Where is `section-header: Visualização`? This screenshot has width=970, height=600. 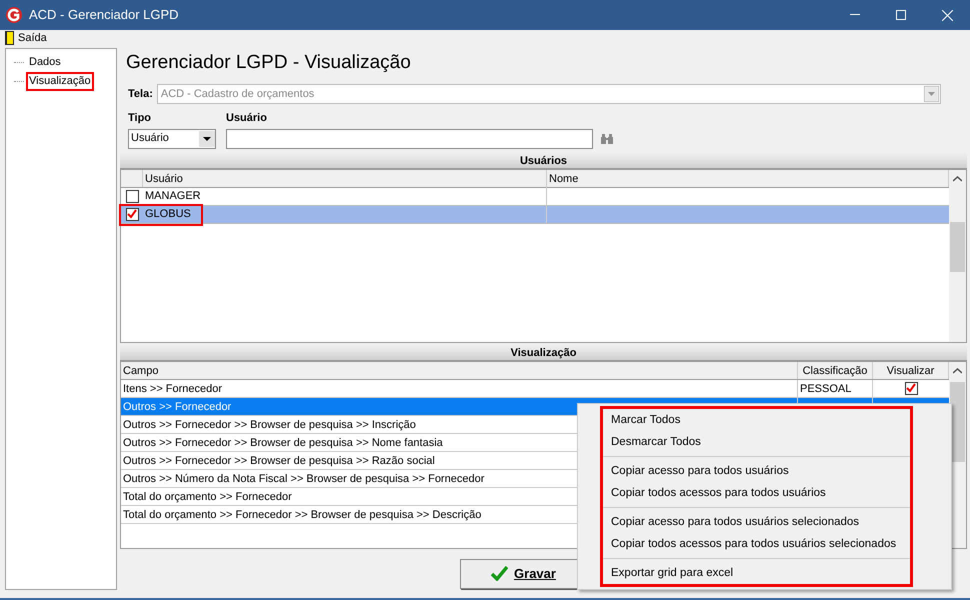 section-header: Visualização is located at coordinates (543, 352).